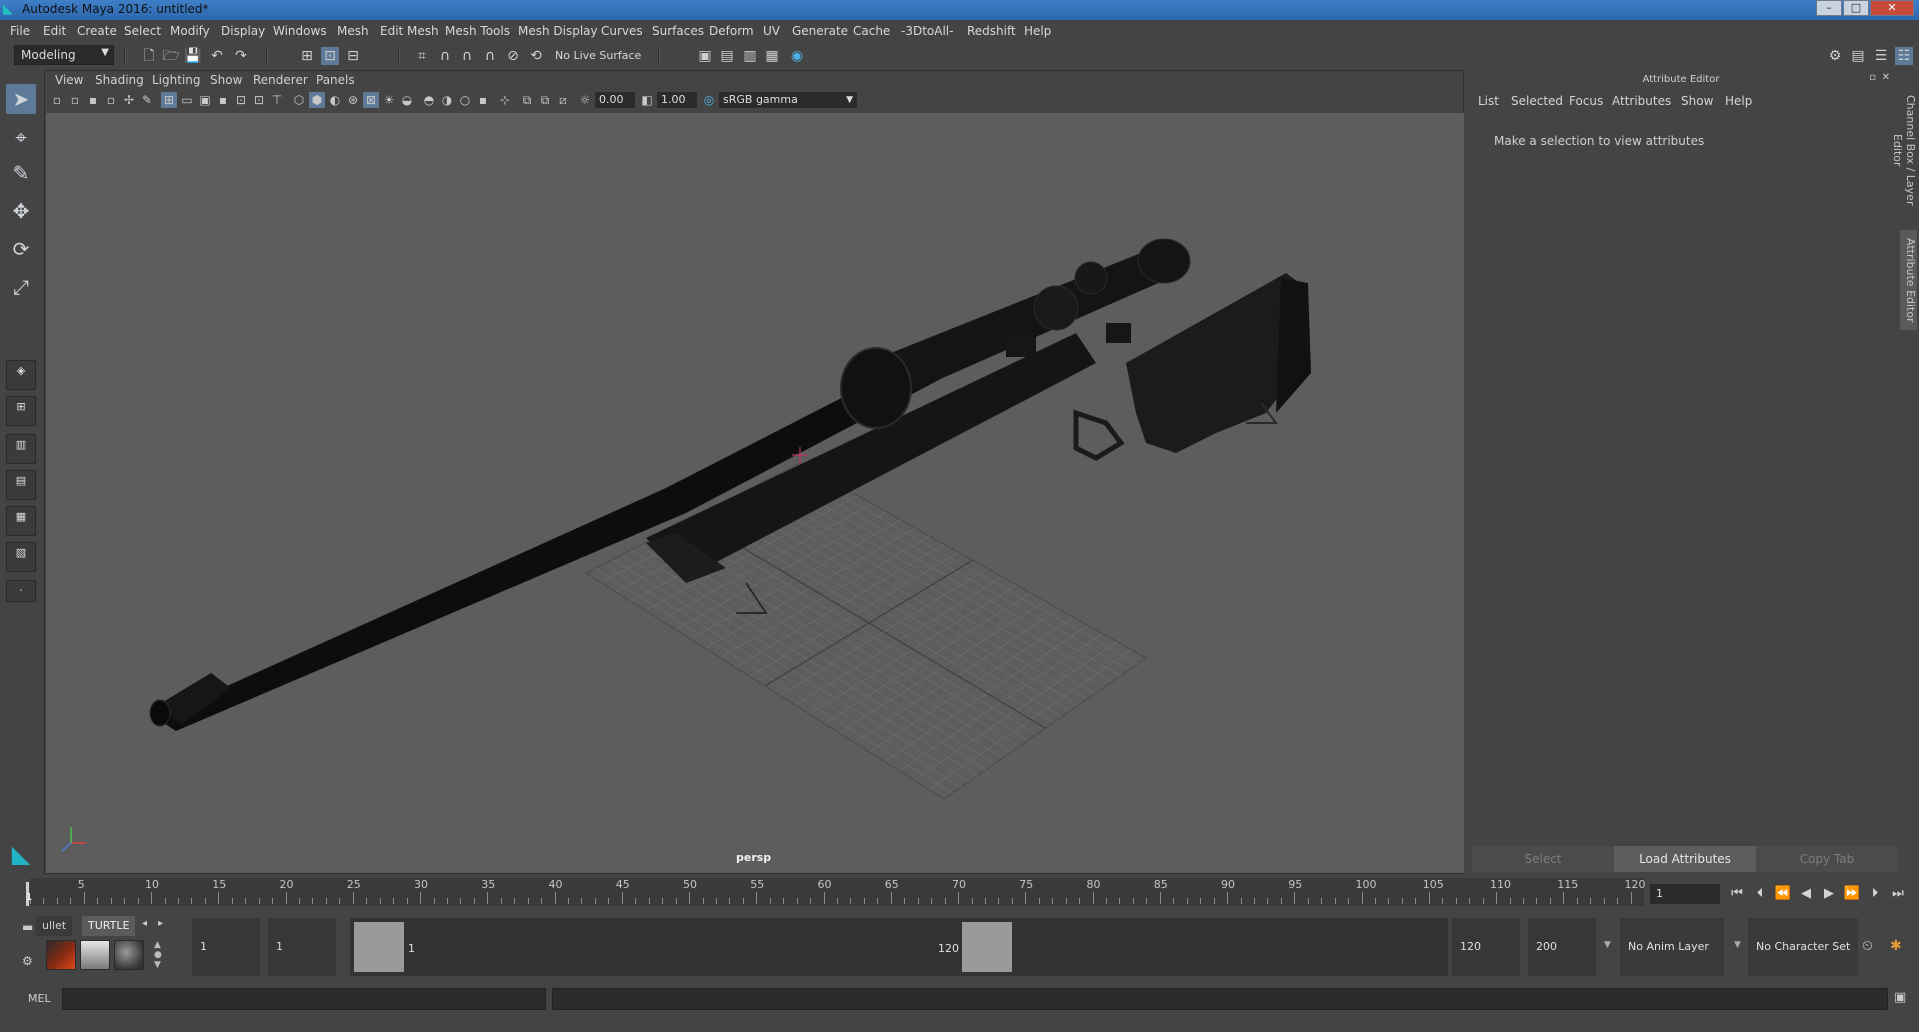 Image resolution: width=1919 pixels, height=1032 pixels. I want to click on shelf-collapse-icon: ▬, so click(27, 927).